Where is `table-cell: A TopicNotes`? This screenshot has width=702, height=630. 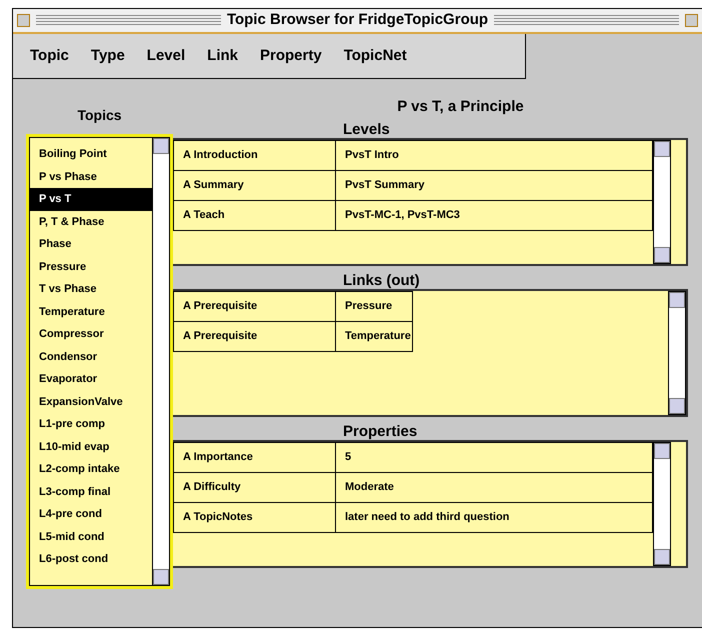
table-cell: A TopicNotes is located at coordinates (255, 517).